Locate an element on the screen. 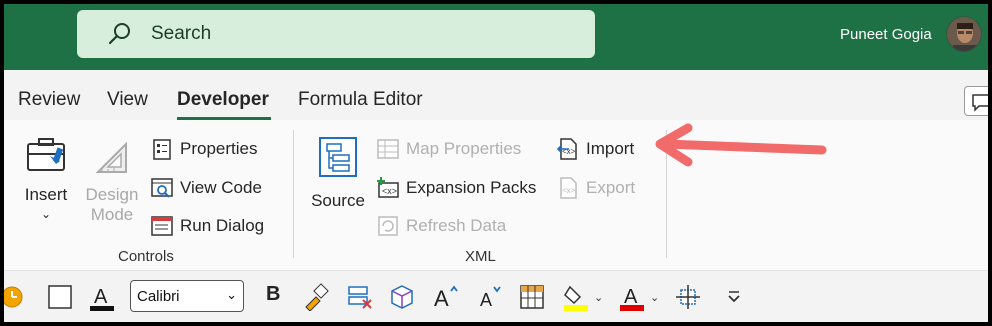  group-divider is located at coordinates (293, 194).